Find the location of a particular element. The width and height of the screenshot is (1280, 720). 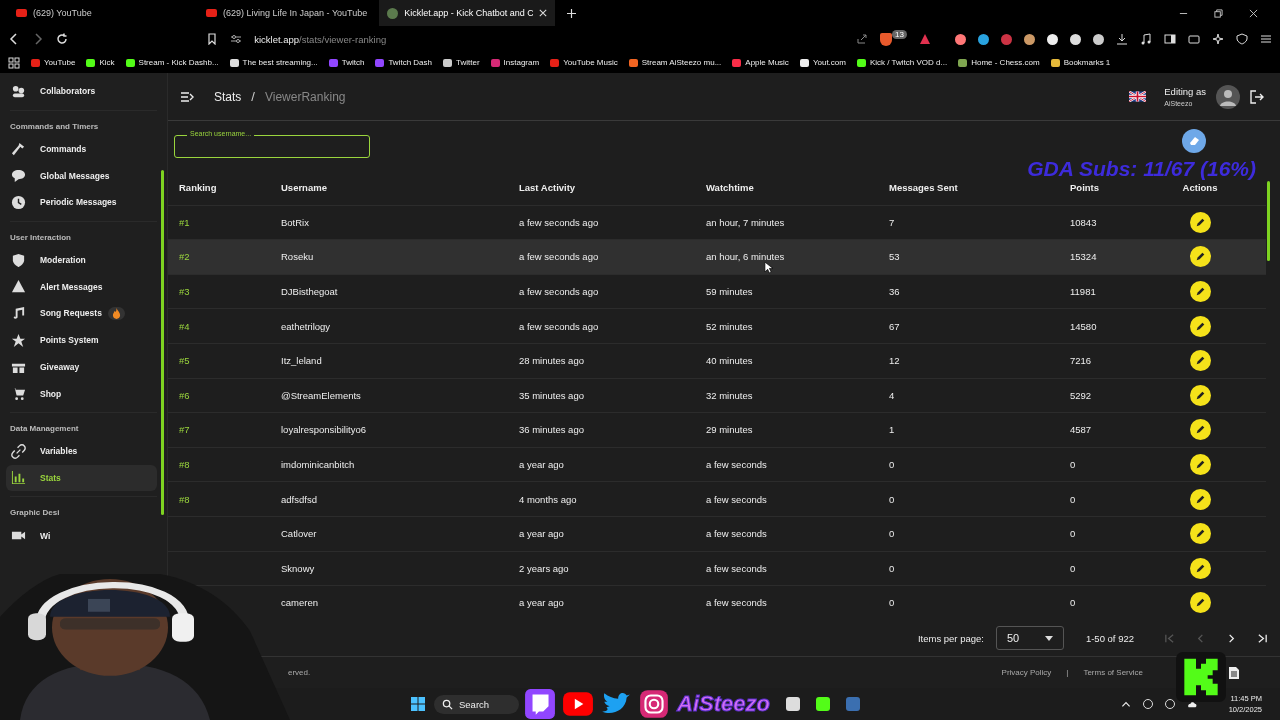

music-icon is located at coordinates (1146, 39).